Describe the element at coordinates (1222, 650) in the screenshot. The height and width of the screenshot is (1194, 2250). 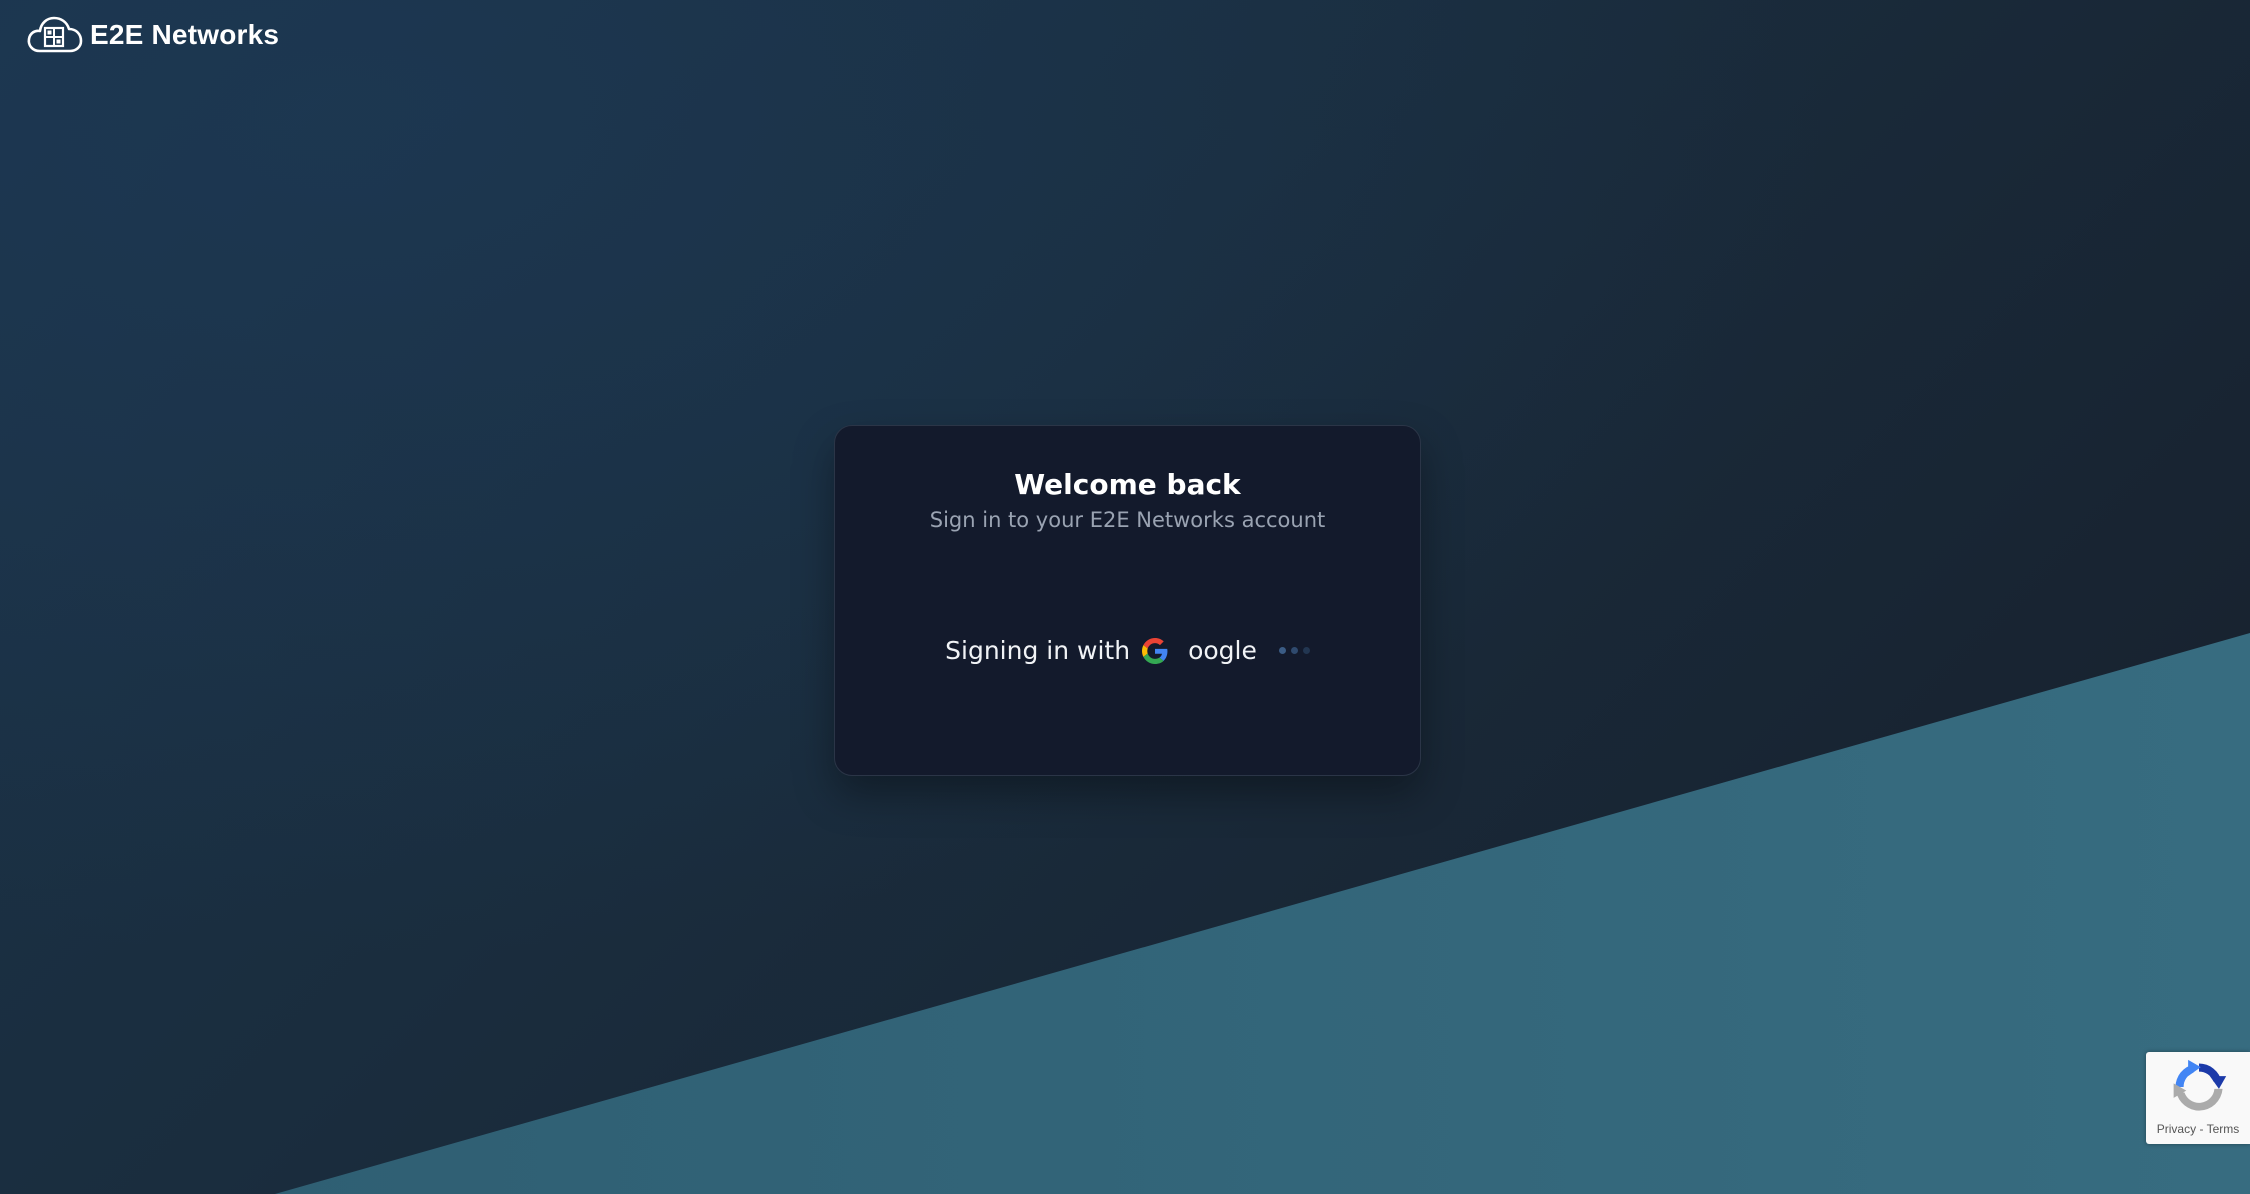
I see `provider-suffix-text: oogle` at that location.